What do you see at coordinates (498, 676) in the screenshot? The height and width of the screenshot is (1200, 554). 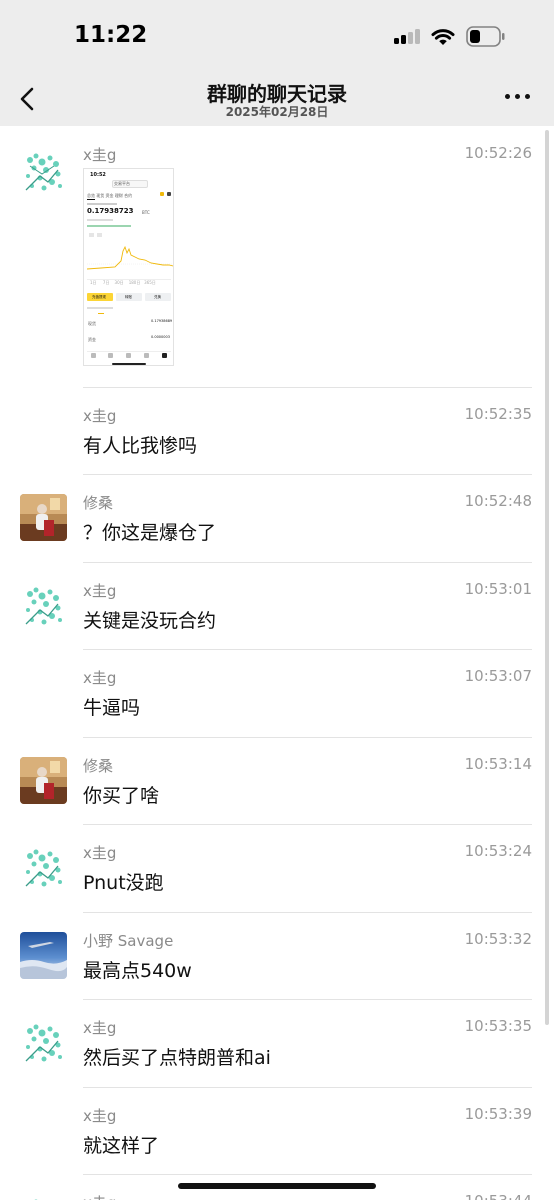 I see `message-time: 10:53:07` at bounding box center [498, 676].